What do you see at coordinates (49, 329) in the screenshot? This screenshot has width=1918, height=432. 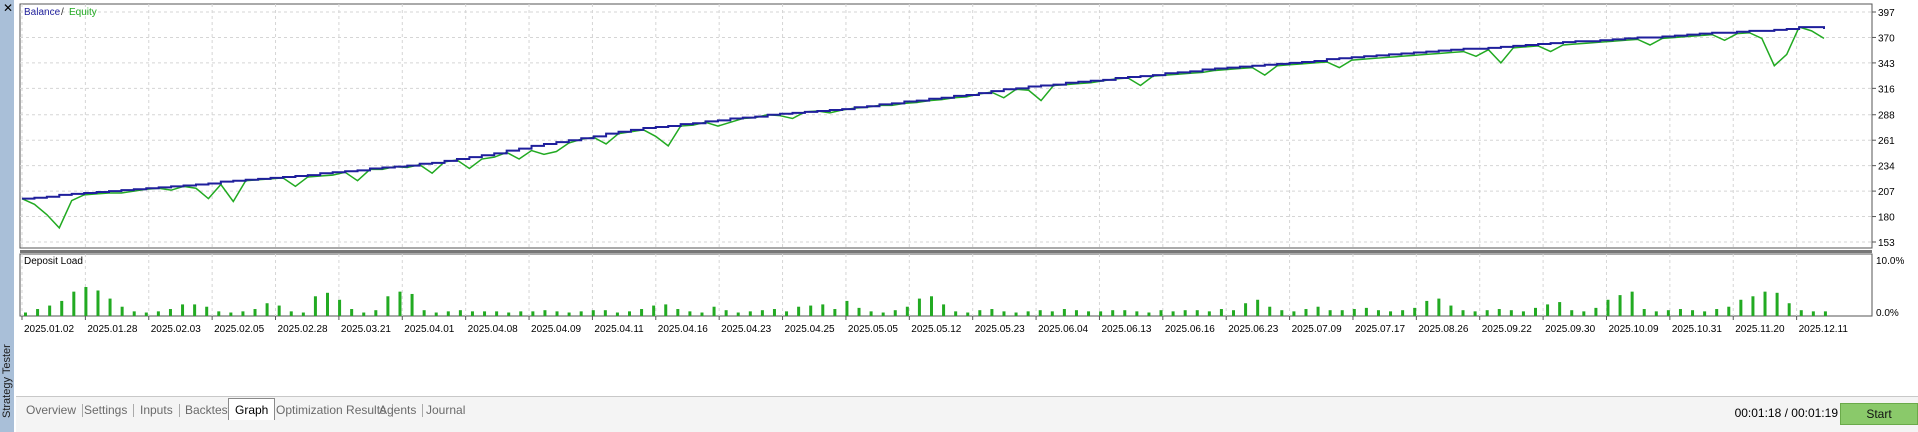 I see `x-tick-label: 2025.01.02` at bounding box center [49, 329].